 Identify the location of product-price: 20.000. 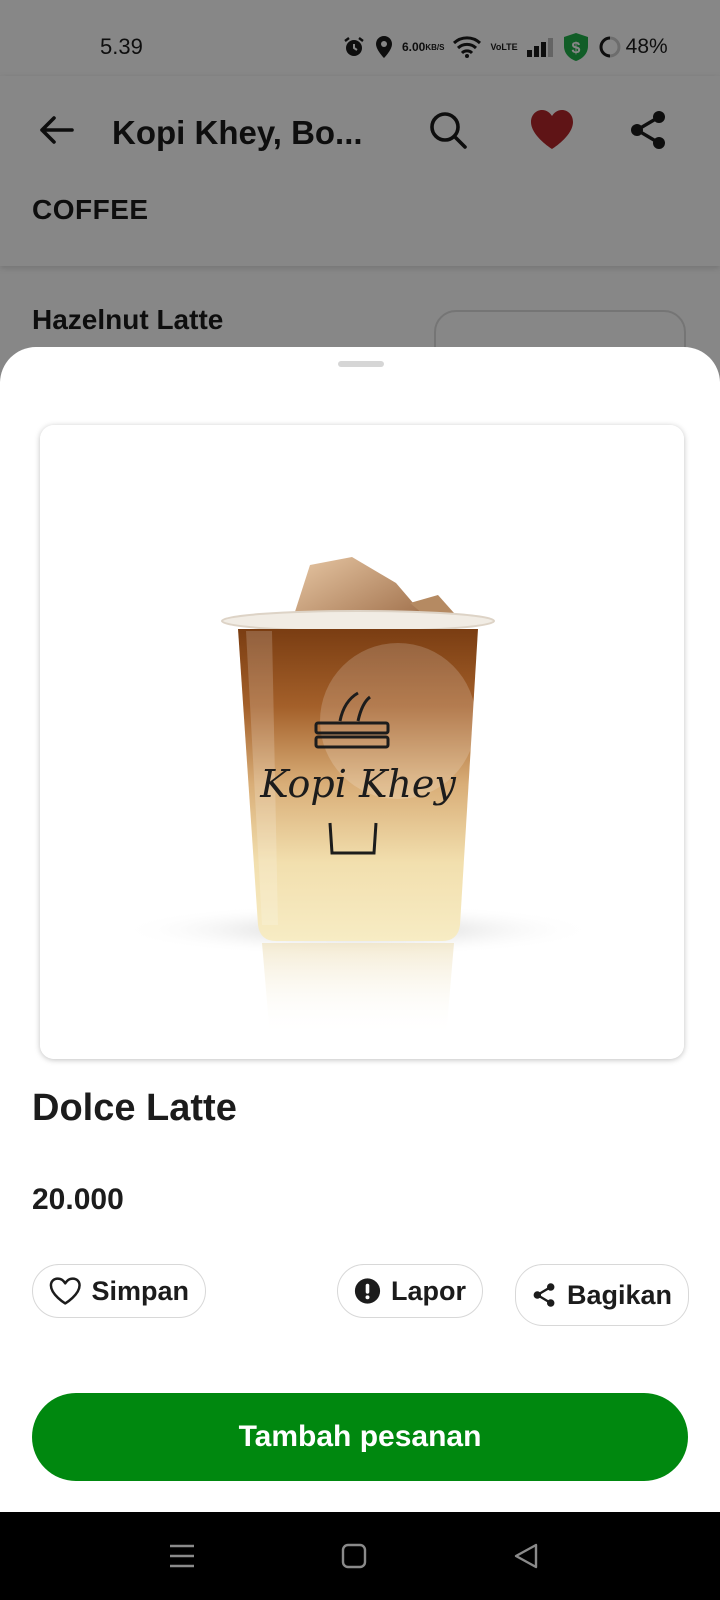
(78, 1199).